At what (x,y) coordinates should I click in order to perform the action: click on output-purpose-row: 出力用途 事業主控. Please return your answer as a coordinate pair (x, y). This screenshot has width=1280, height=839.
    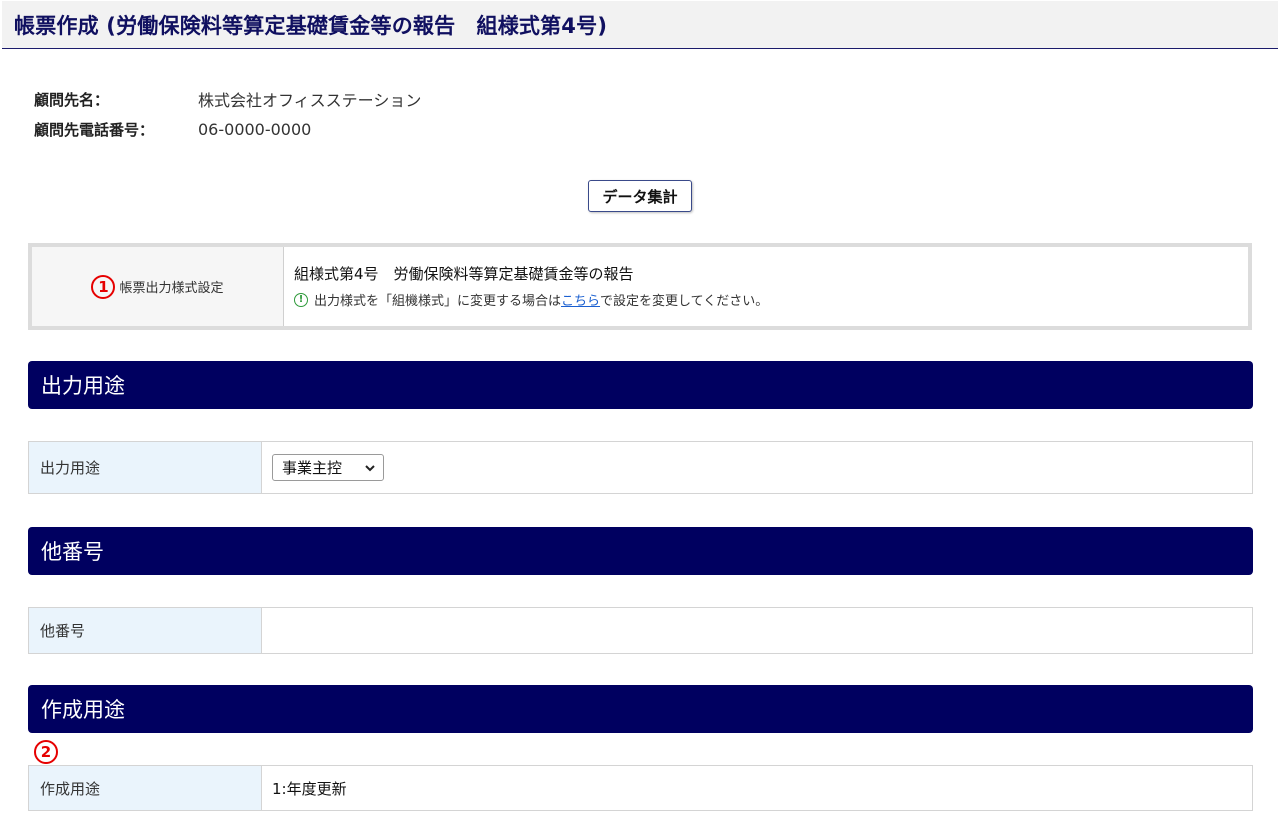
    Looking at the image, I should click on (640, 467).